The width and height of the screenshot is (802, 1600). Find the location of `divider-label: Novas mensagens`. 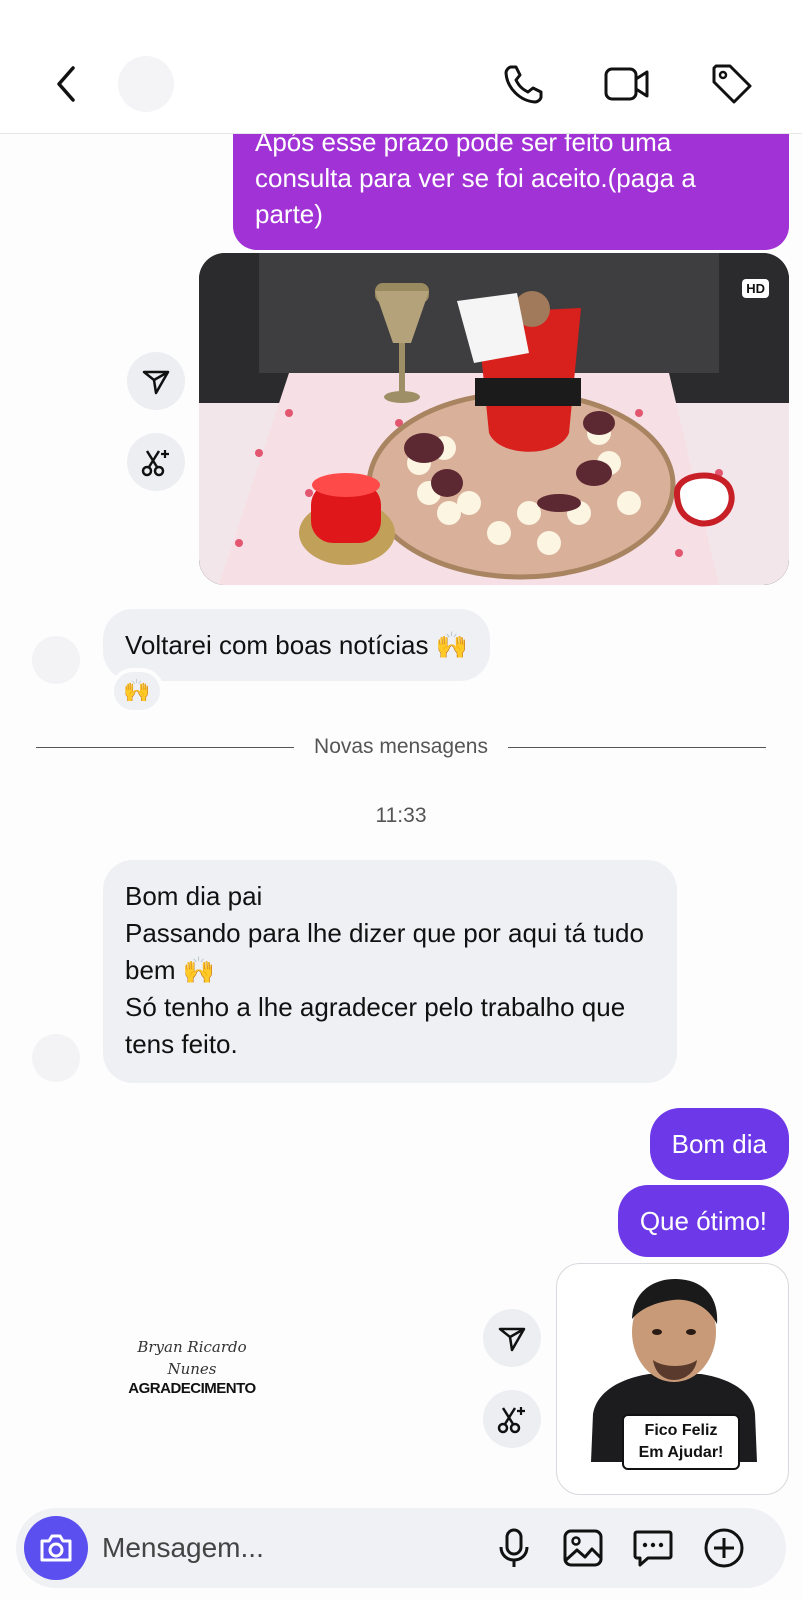

divider-label: Novas mensagens is located at coordinates (401, 746).